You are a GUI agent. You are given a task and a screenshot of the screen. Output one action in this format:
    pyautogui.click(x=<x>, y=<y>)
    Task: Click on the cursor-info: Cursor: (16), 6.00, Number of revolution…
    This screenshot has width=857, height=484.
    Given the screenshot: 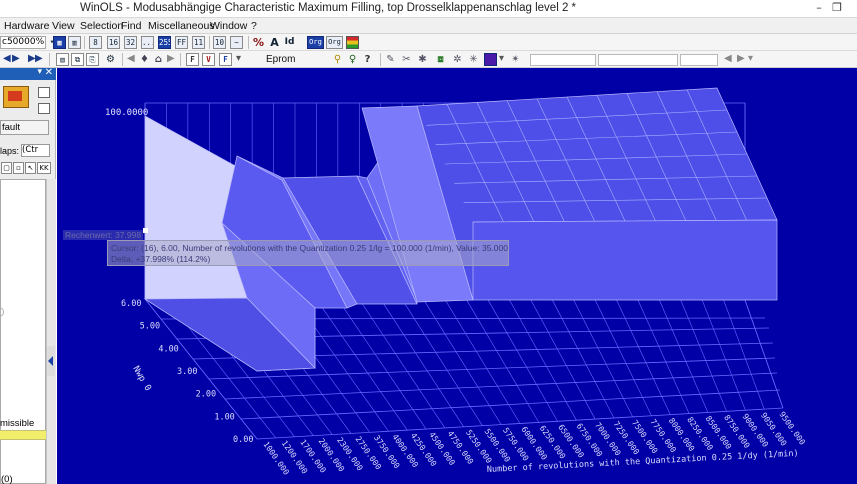 What is the action you would take?
    pyautogui.click(x=309, y=248)
    